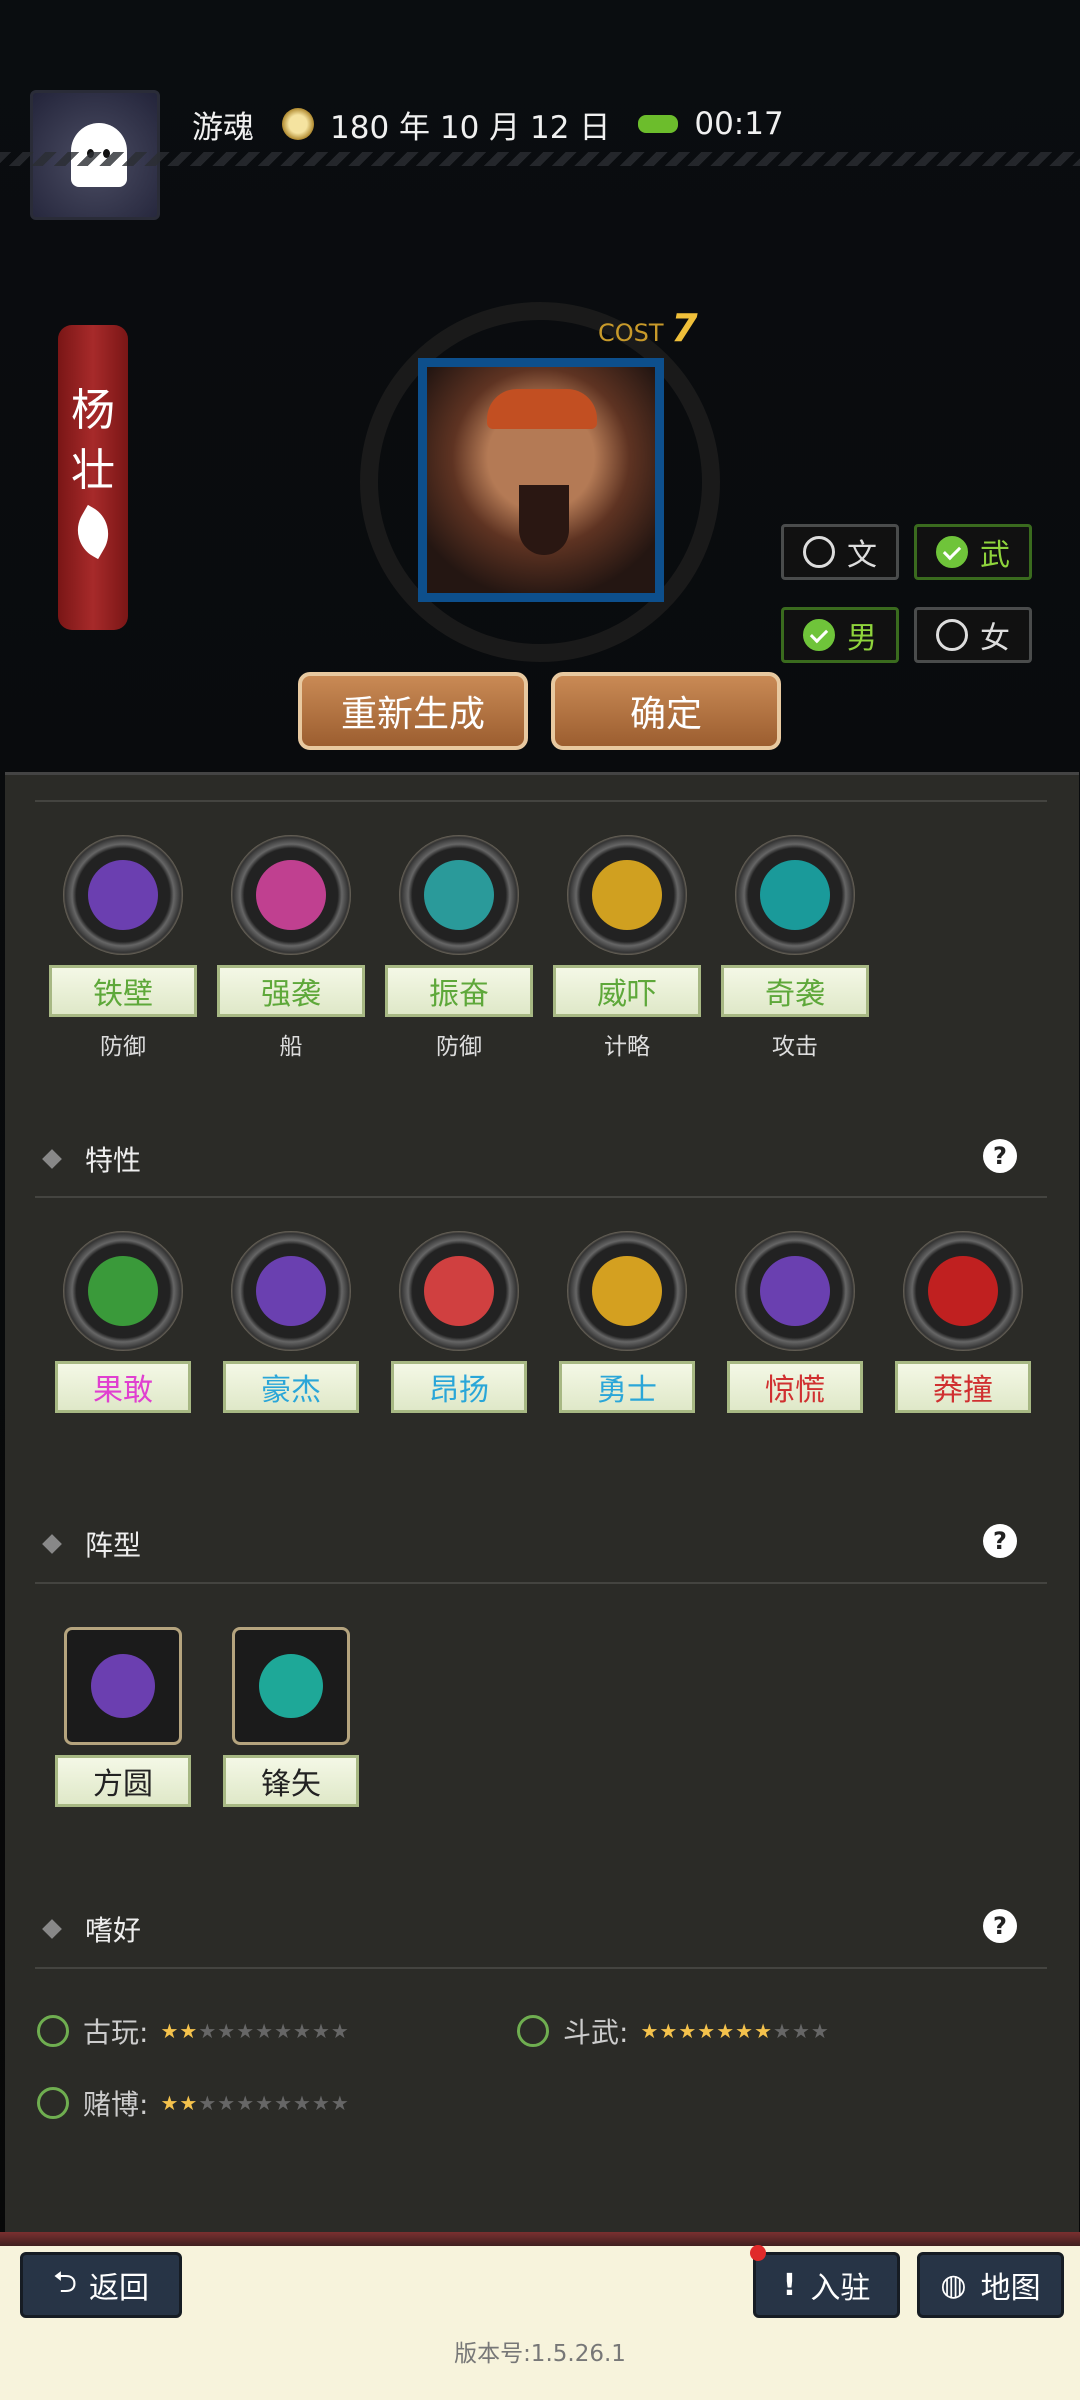  I want to click on trait-name: 果敢, so click(123, 1387).